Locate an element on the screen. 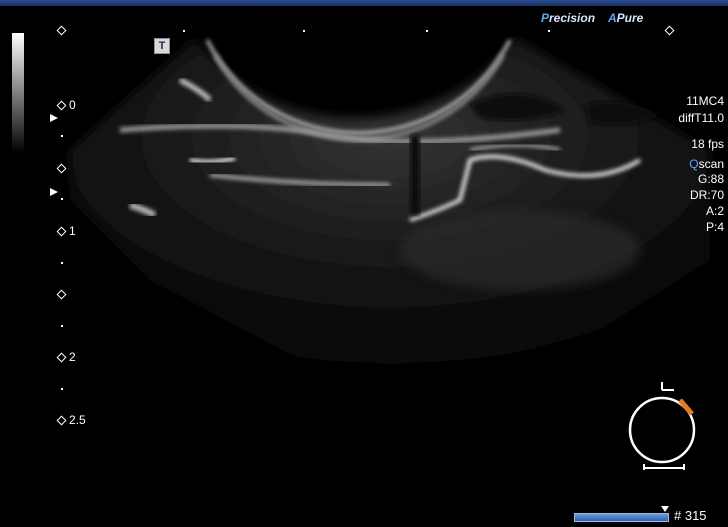 The width and height of the screenshot is (728, 527). depth-label-1: 1 is located at coordinates (72, 231).